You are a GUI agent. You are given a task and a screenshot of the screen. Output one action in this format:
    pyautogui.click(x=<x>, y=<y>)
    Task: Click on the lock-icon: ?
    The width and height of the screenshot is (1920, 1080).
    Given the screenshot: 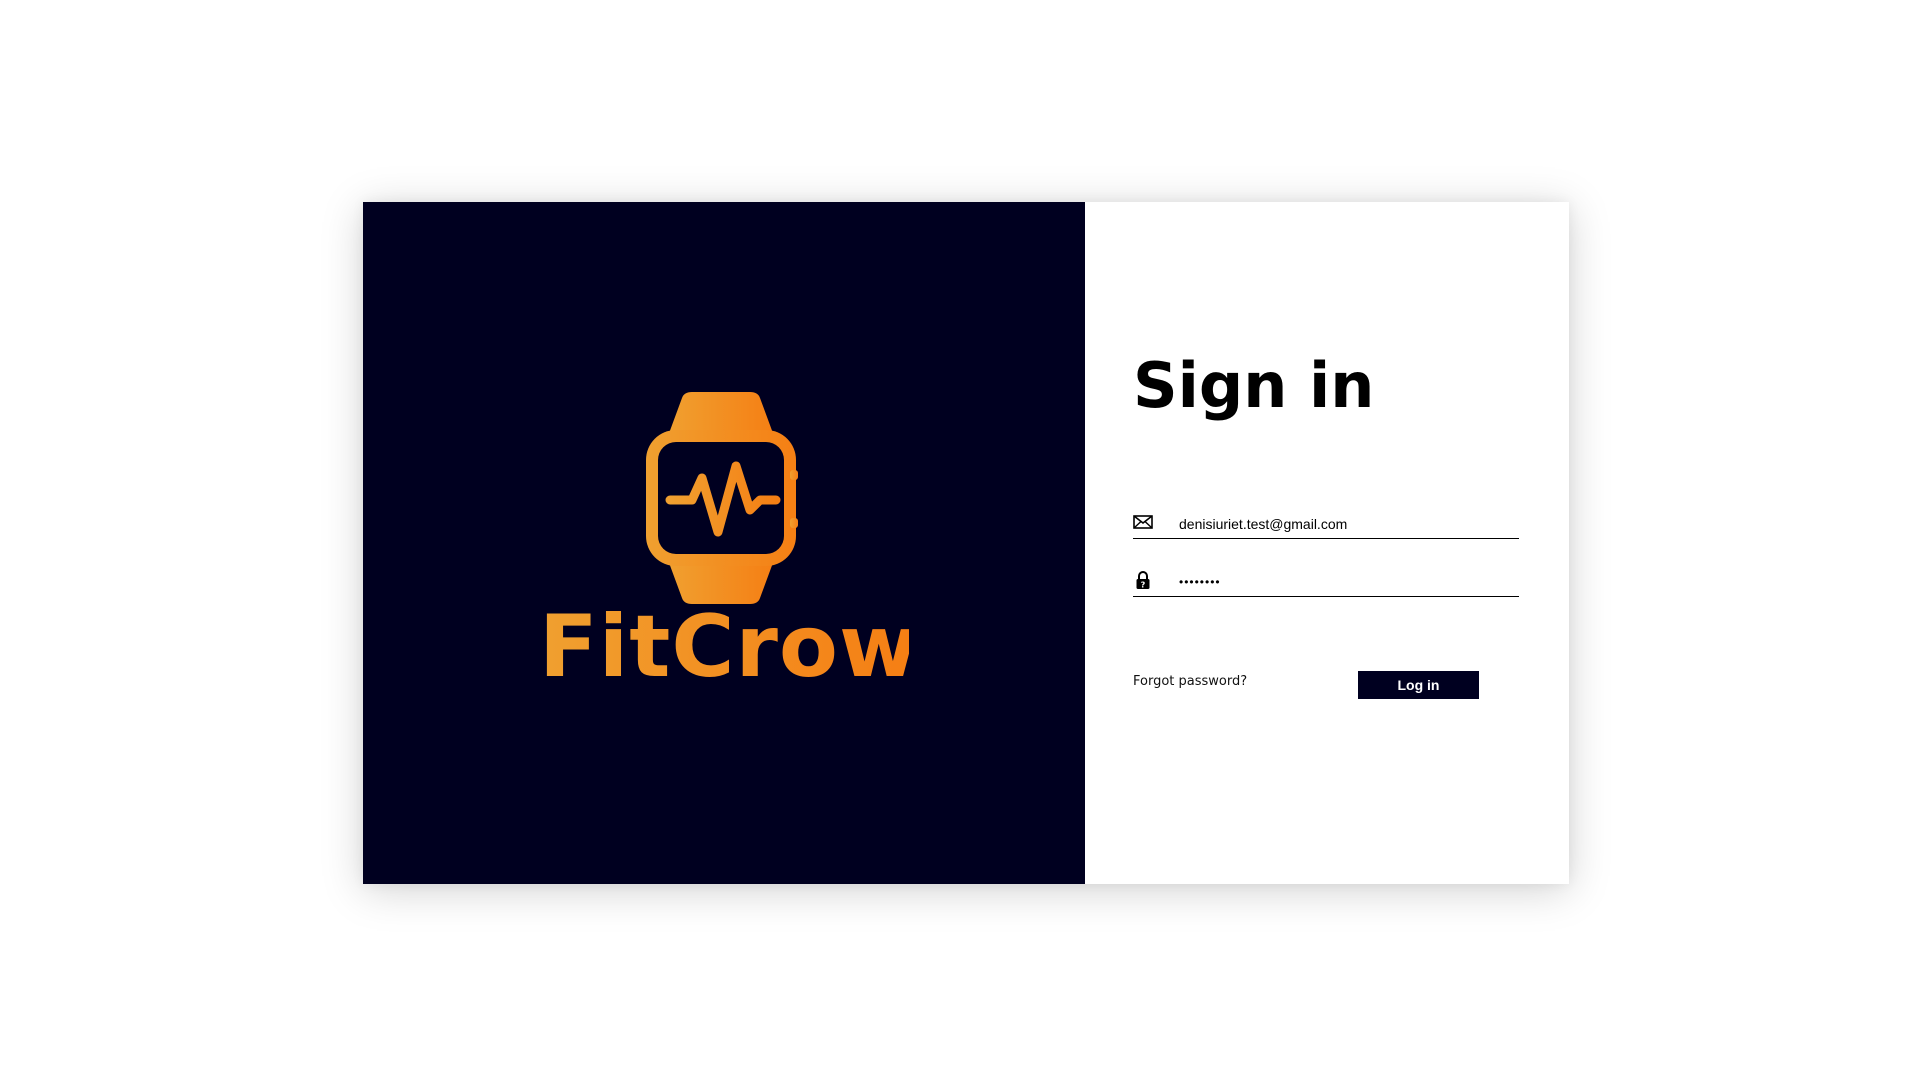 What is the action you would take?
    pyautogui.click(x=1143, y=580)
    